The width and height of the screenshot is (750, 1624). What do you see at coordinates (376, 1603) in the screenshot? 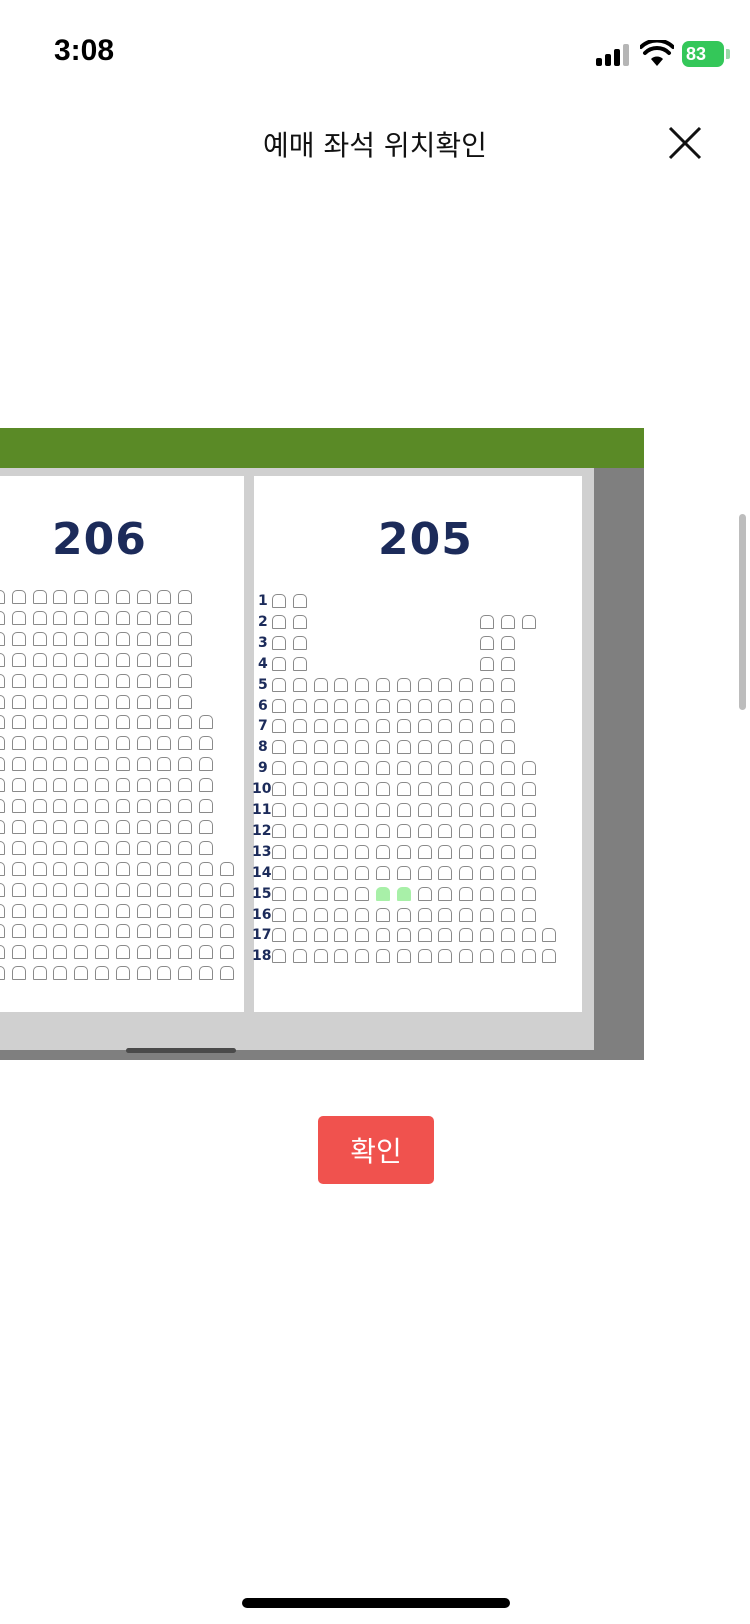
I see `home-indicator` at bounding box center [376, 1603].